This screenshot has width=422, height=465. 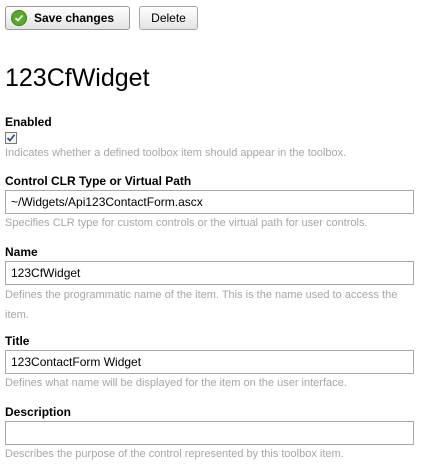 I want to click on description-input, so click(x=209, y=433).